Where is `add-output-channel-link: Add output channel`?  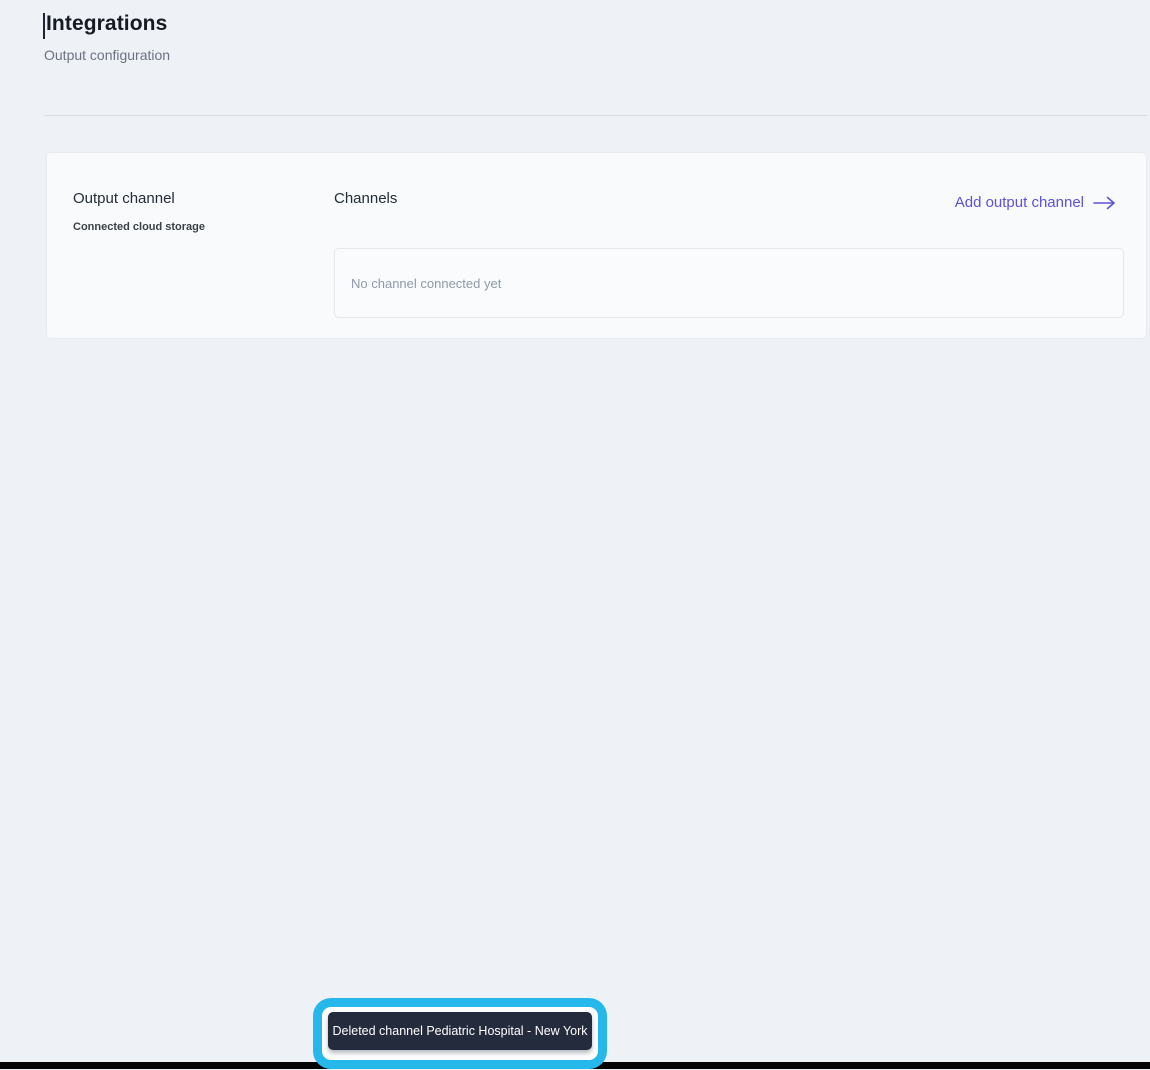 add-output-channel-link: Add output channel is located at coordinates (1035, 202).